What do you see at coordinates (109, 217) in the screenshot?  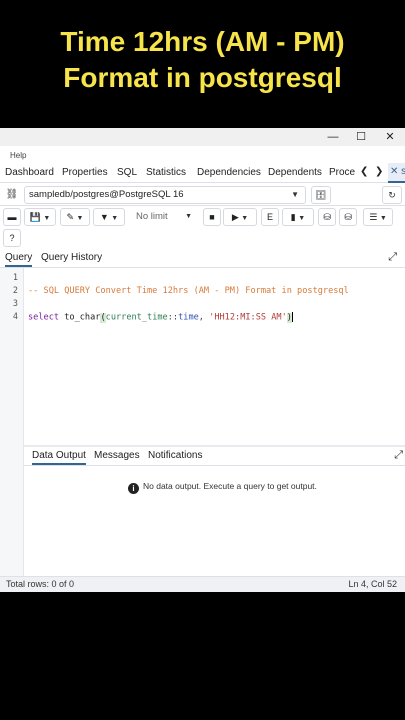 I see `filter-icon: ▼ ▼` at bounding box center [109, 217].